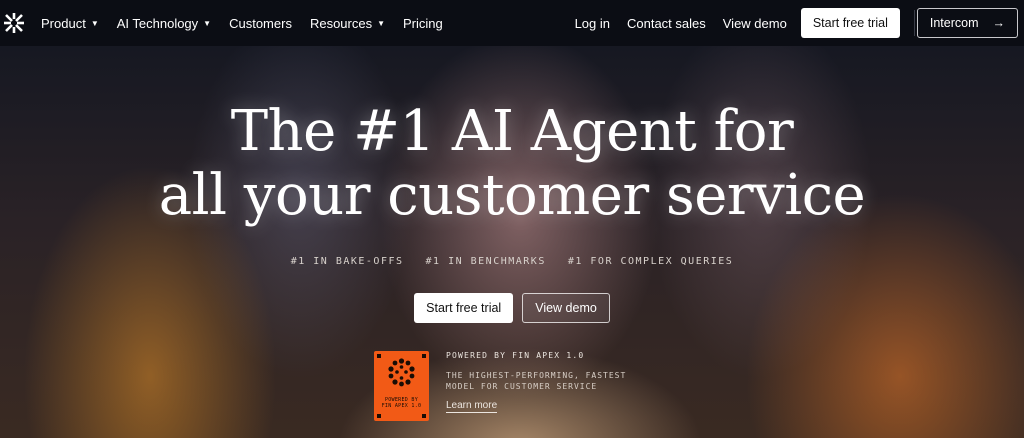  I want to click on contact-sales-link: Contact sales, so click(666, 23).